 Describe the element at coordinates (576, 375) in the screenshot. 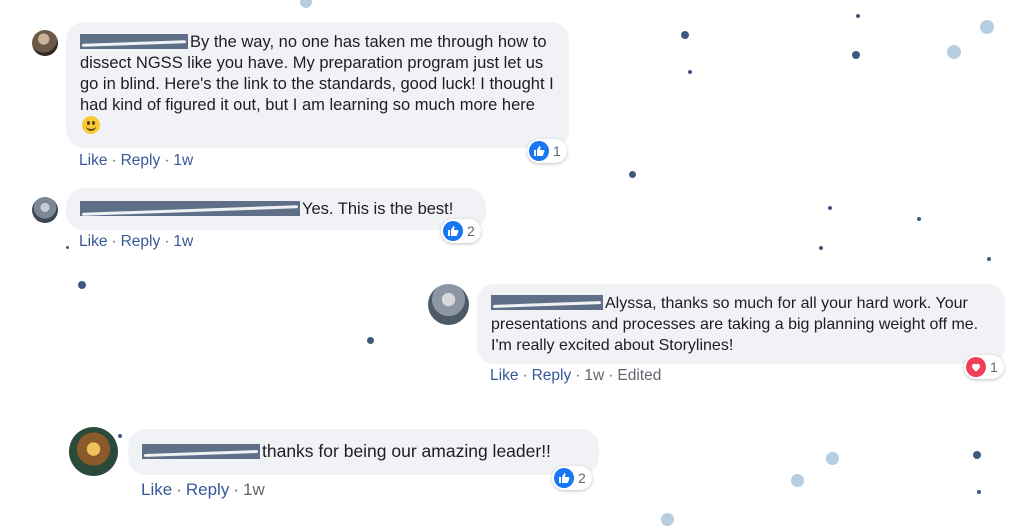

I see `comment-actions: Like · Reply · 1w · Edited` at that location.